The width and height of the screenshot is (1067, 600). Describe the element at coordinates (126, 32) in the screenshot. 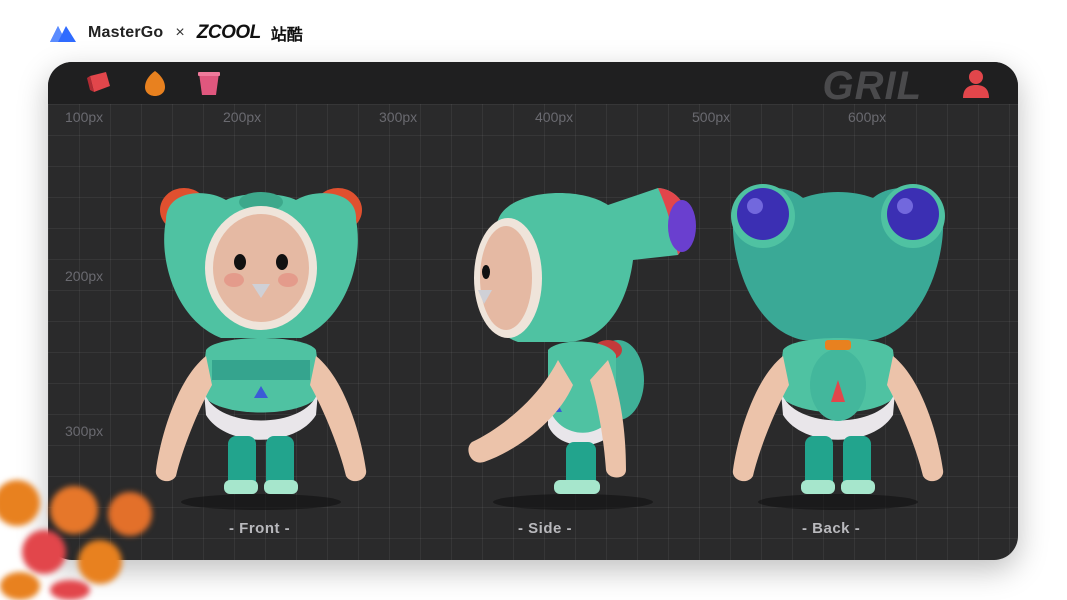

I see `mastergo-label: MasterGo` at that location.